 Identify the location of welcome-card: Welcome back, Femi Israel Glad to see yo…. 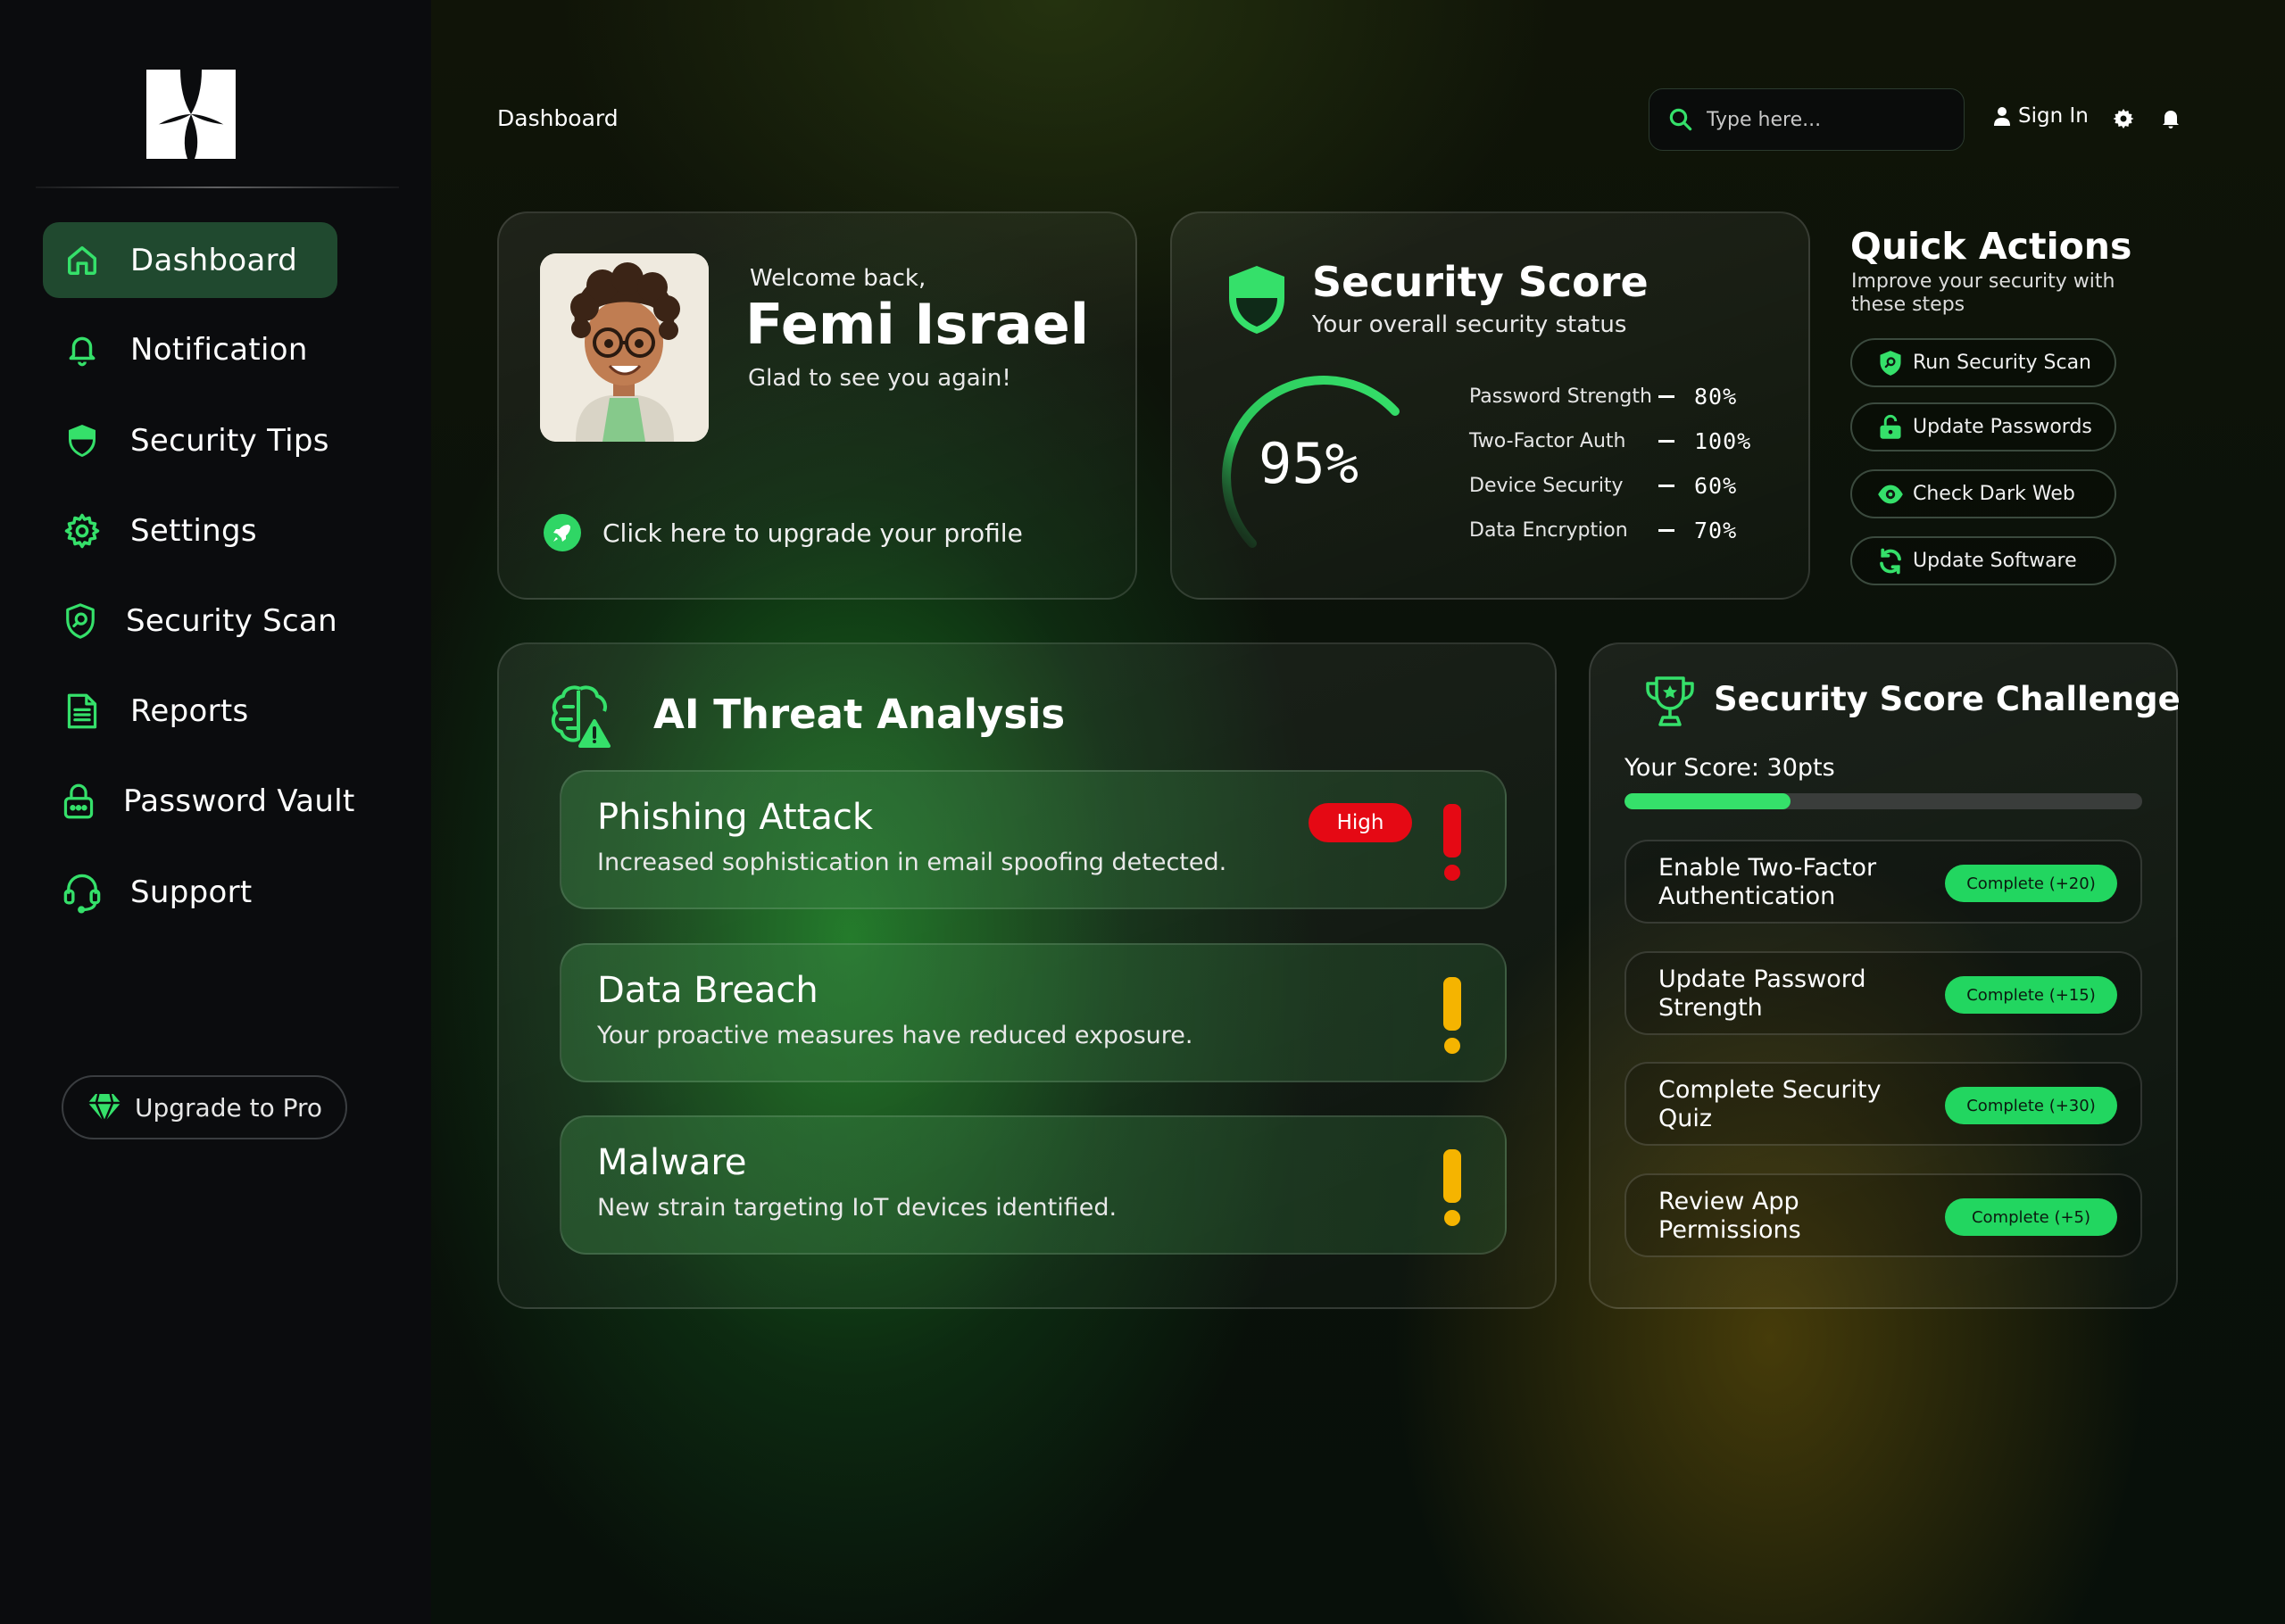
(817, 405).